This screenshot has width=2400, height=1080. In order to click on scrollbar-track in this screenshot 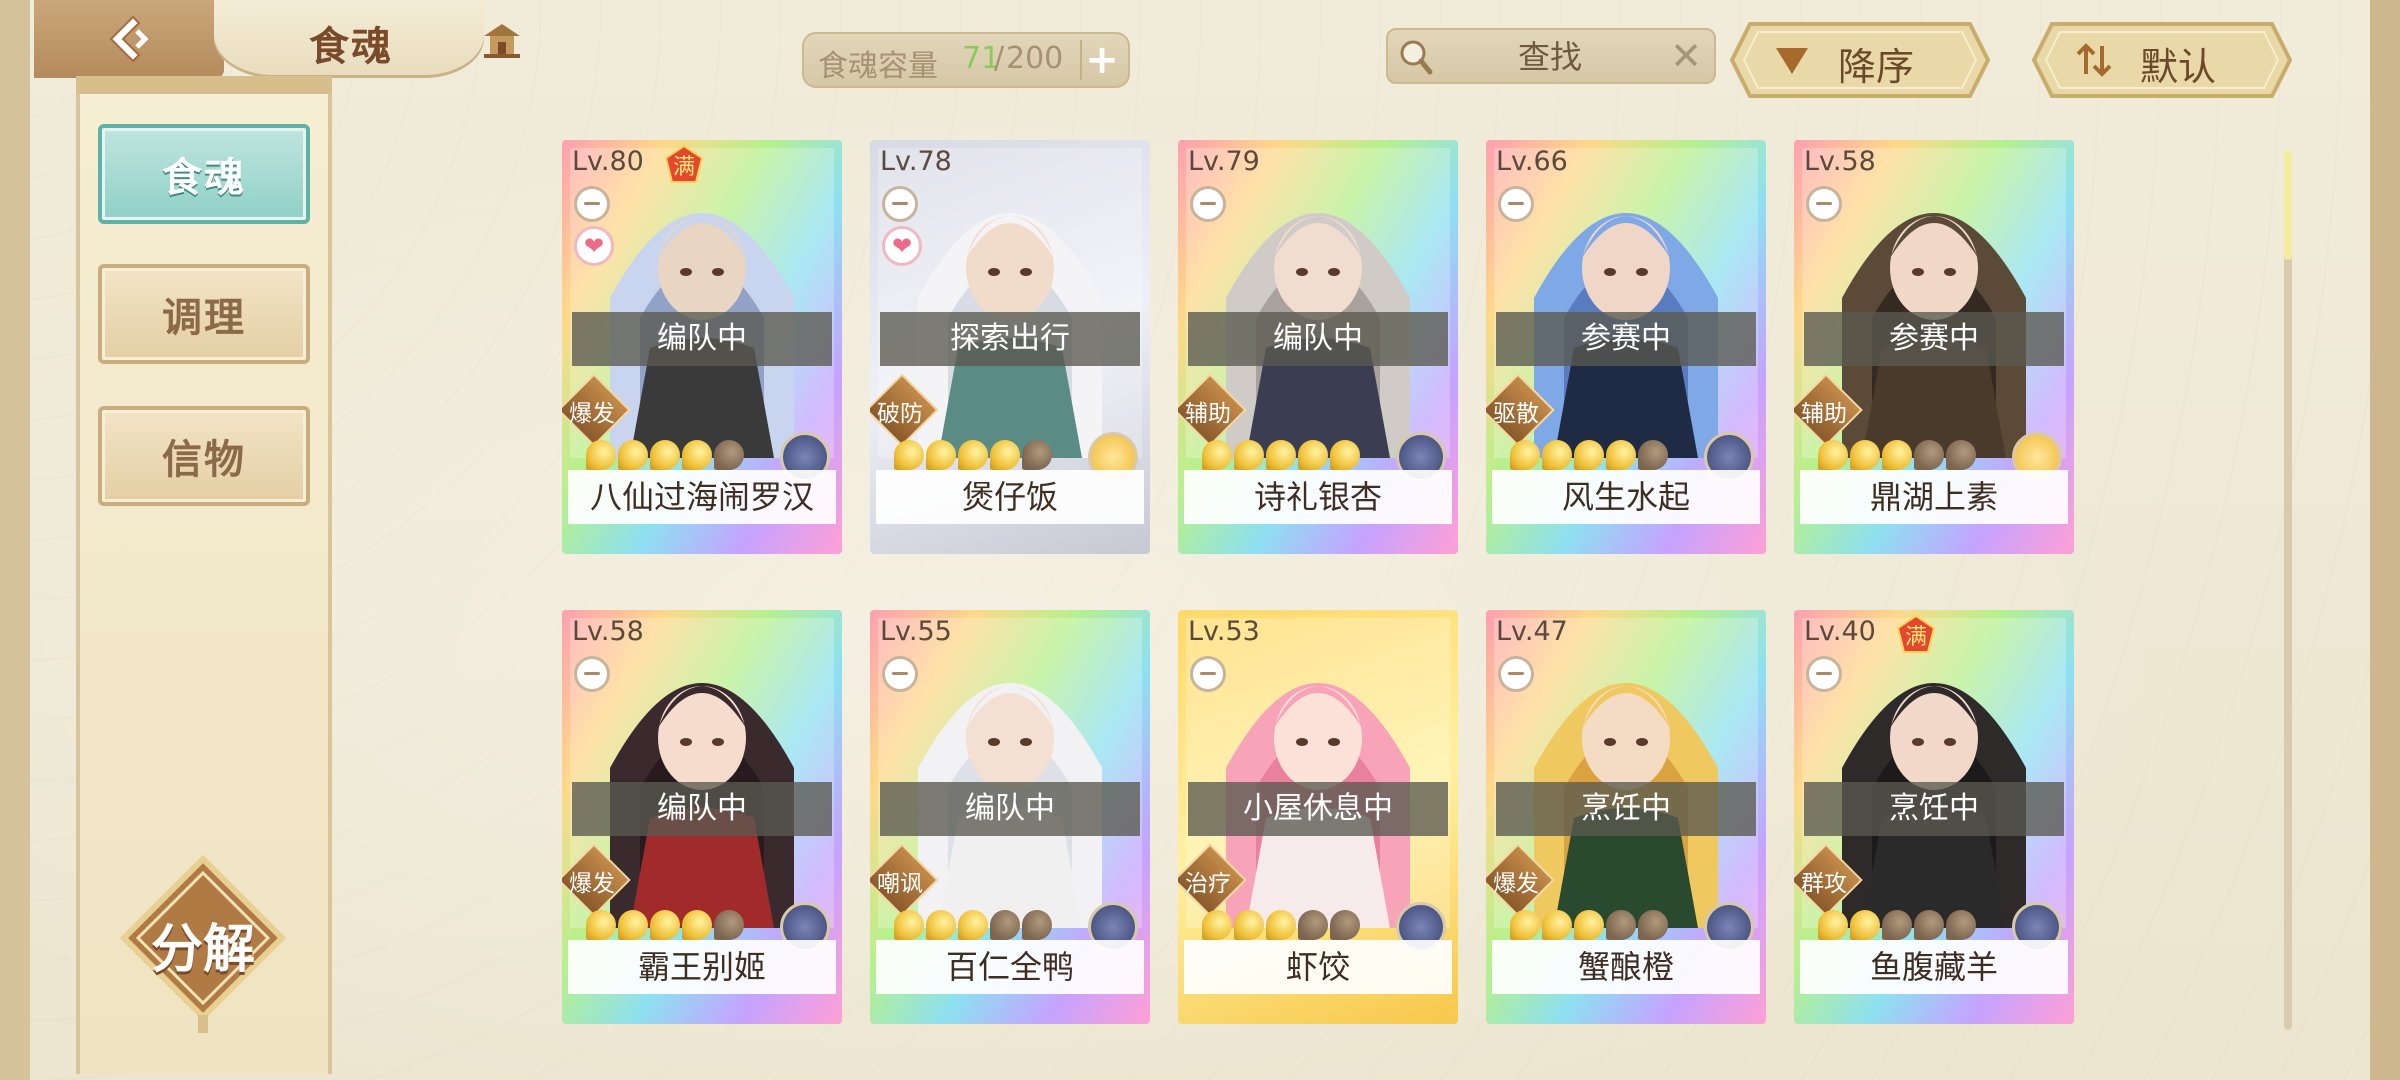, I will do `click(2288, 590)`.